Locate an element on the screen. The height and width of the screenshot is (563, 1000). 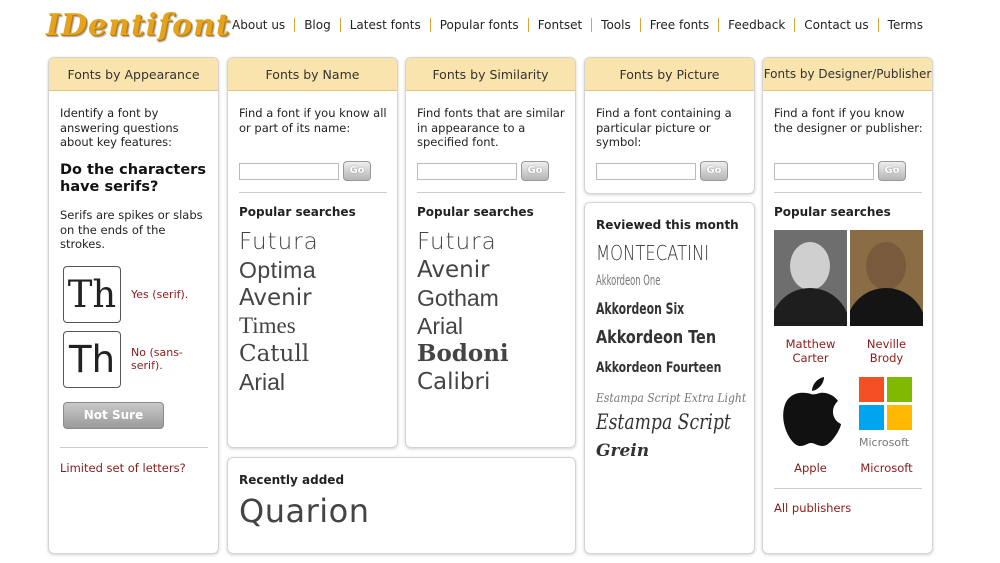
recently-added-heading: Recently added is located at coordinates (292, 480).